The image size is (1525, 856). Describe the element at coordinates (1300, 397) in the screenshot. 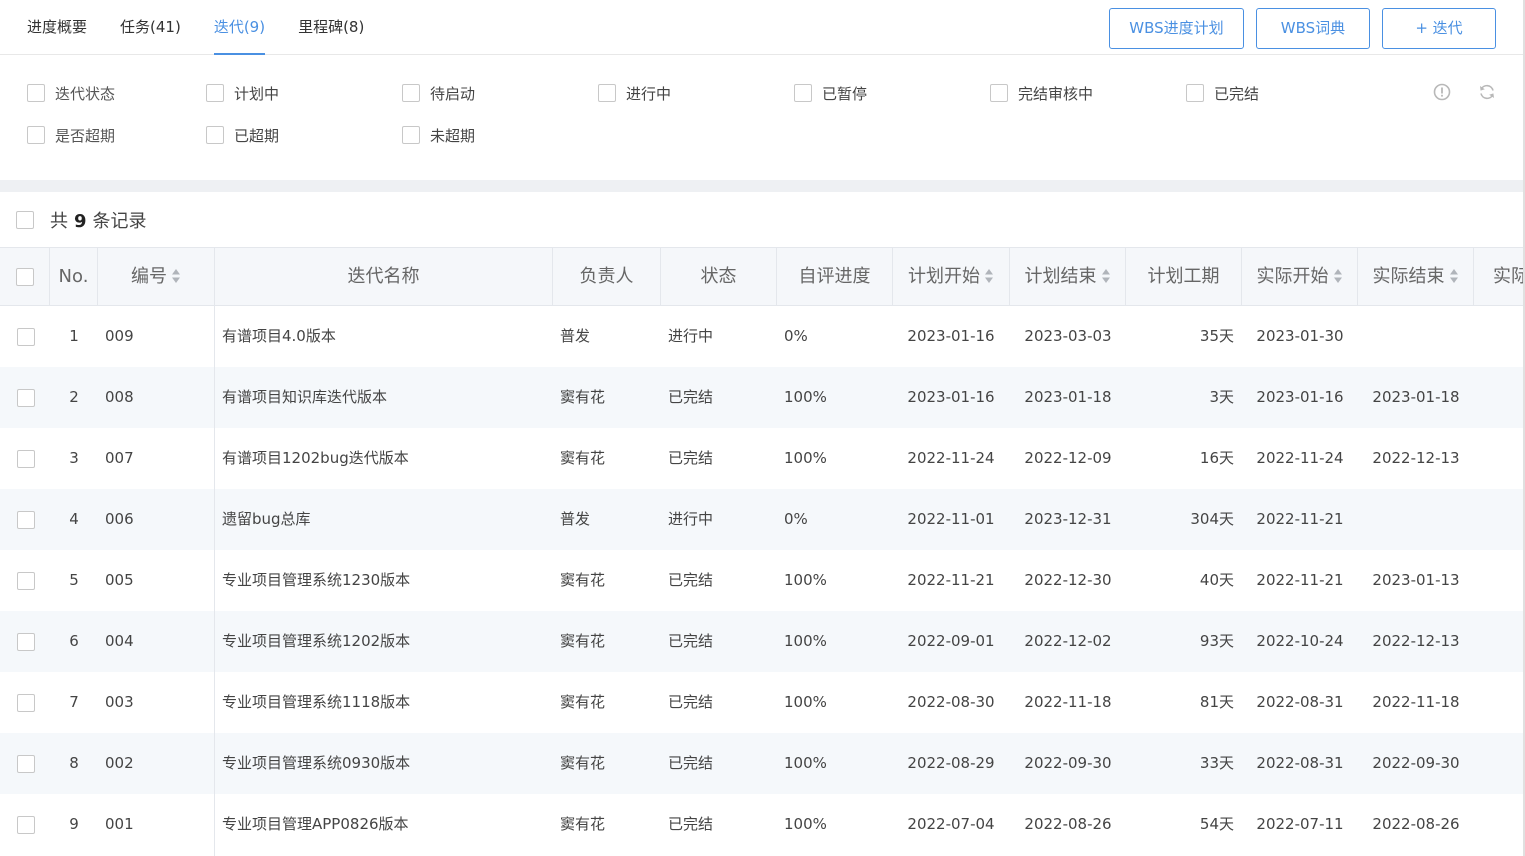

I see `cell-actual-start: 2023-01-16` at that location.